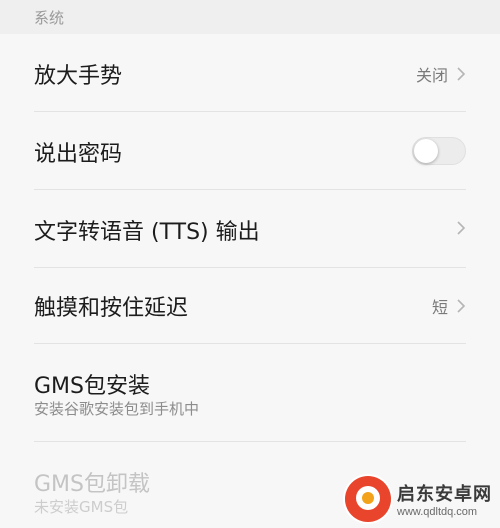  Describe the element at coordinates (49, 18) in the screenshot. I see `section-label: 系统` at that location.